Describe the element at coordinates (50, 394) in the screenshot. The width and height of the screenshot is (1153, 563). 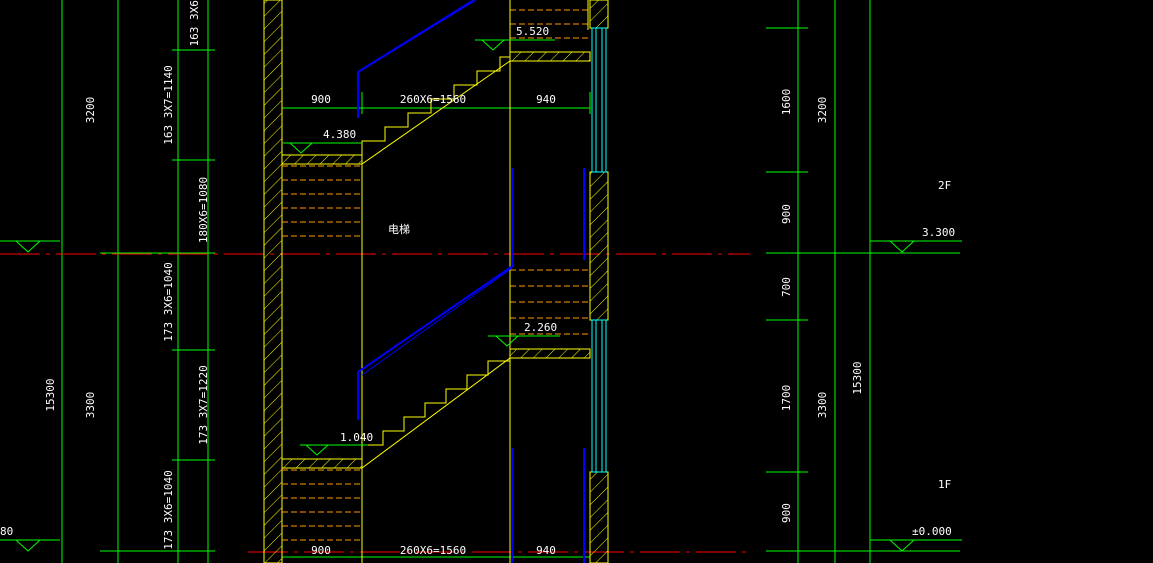
I see `left-total-dim: 15300` at that location.